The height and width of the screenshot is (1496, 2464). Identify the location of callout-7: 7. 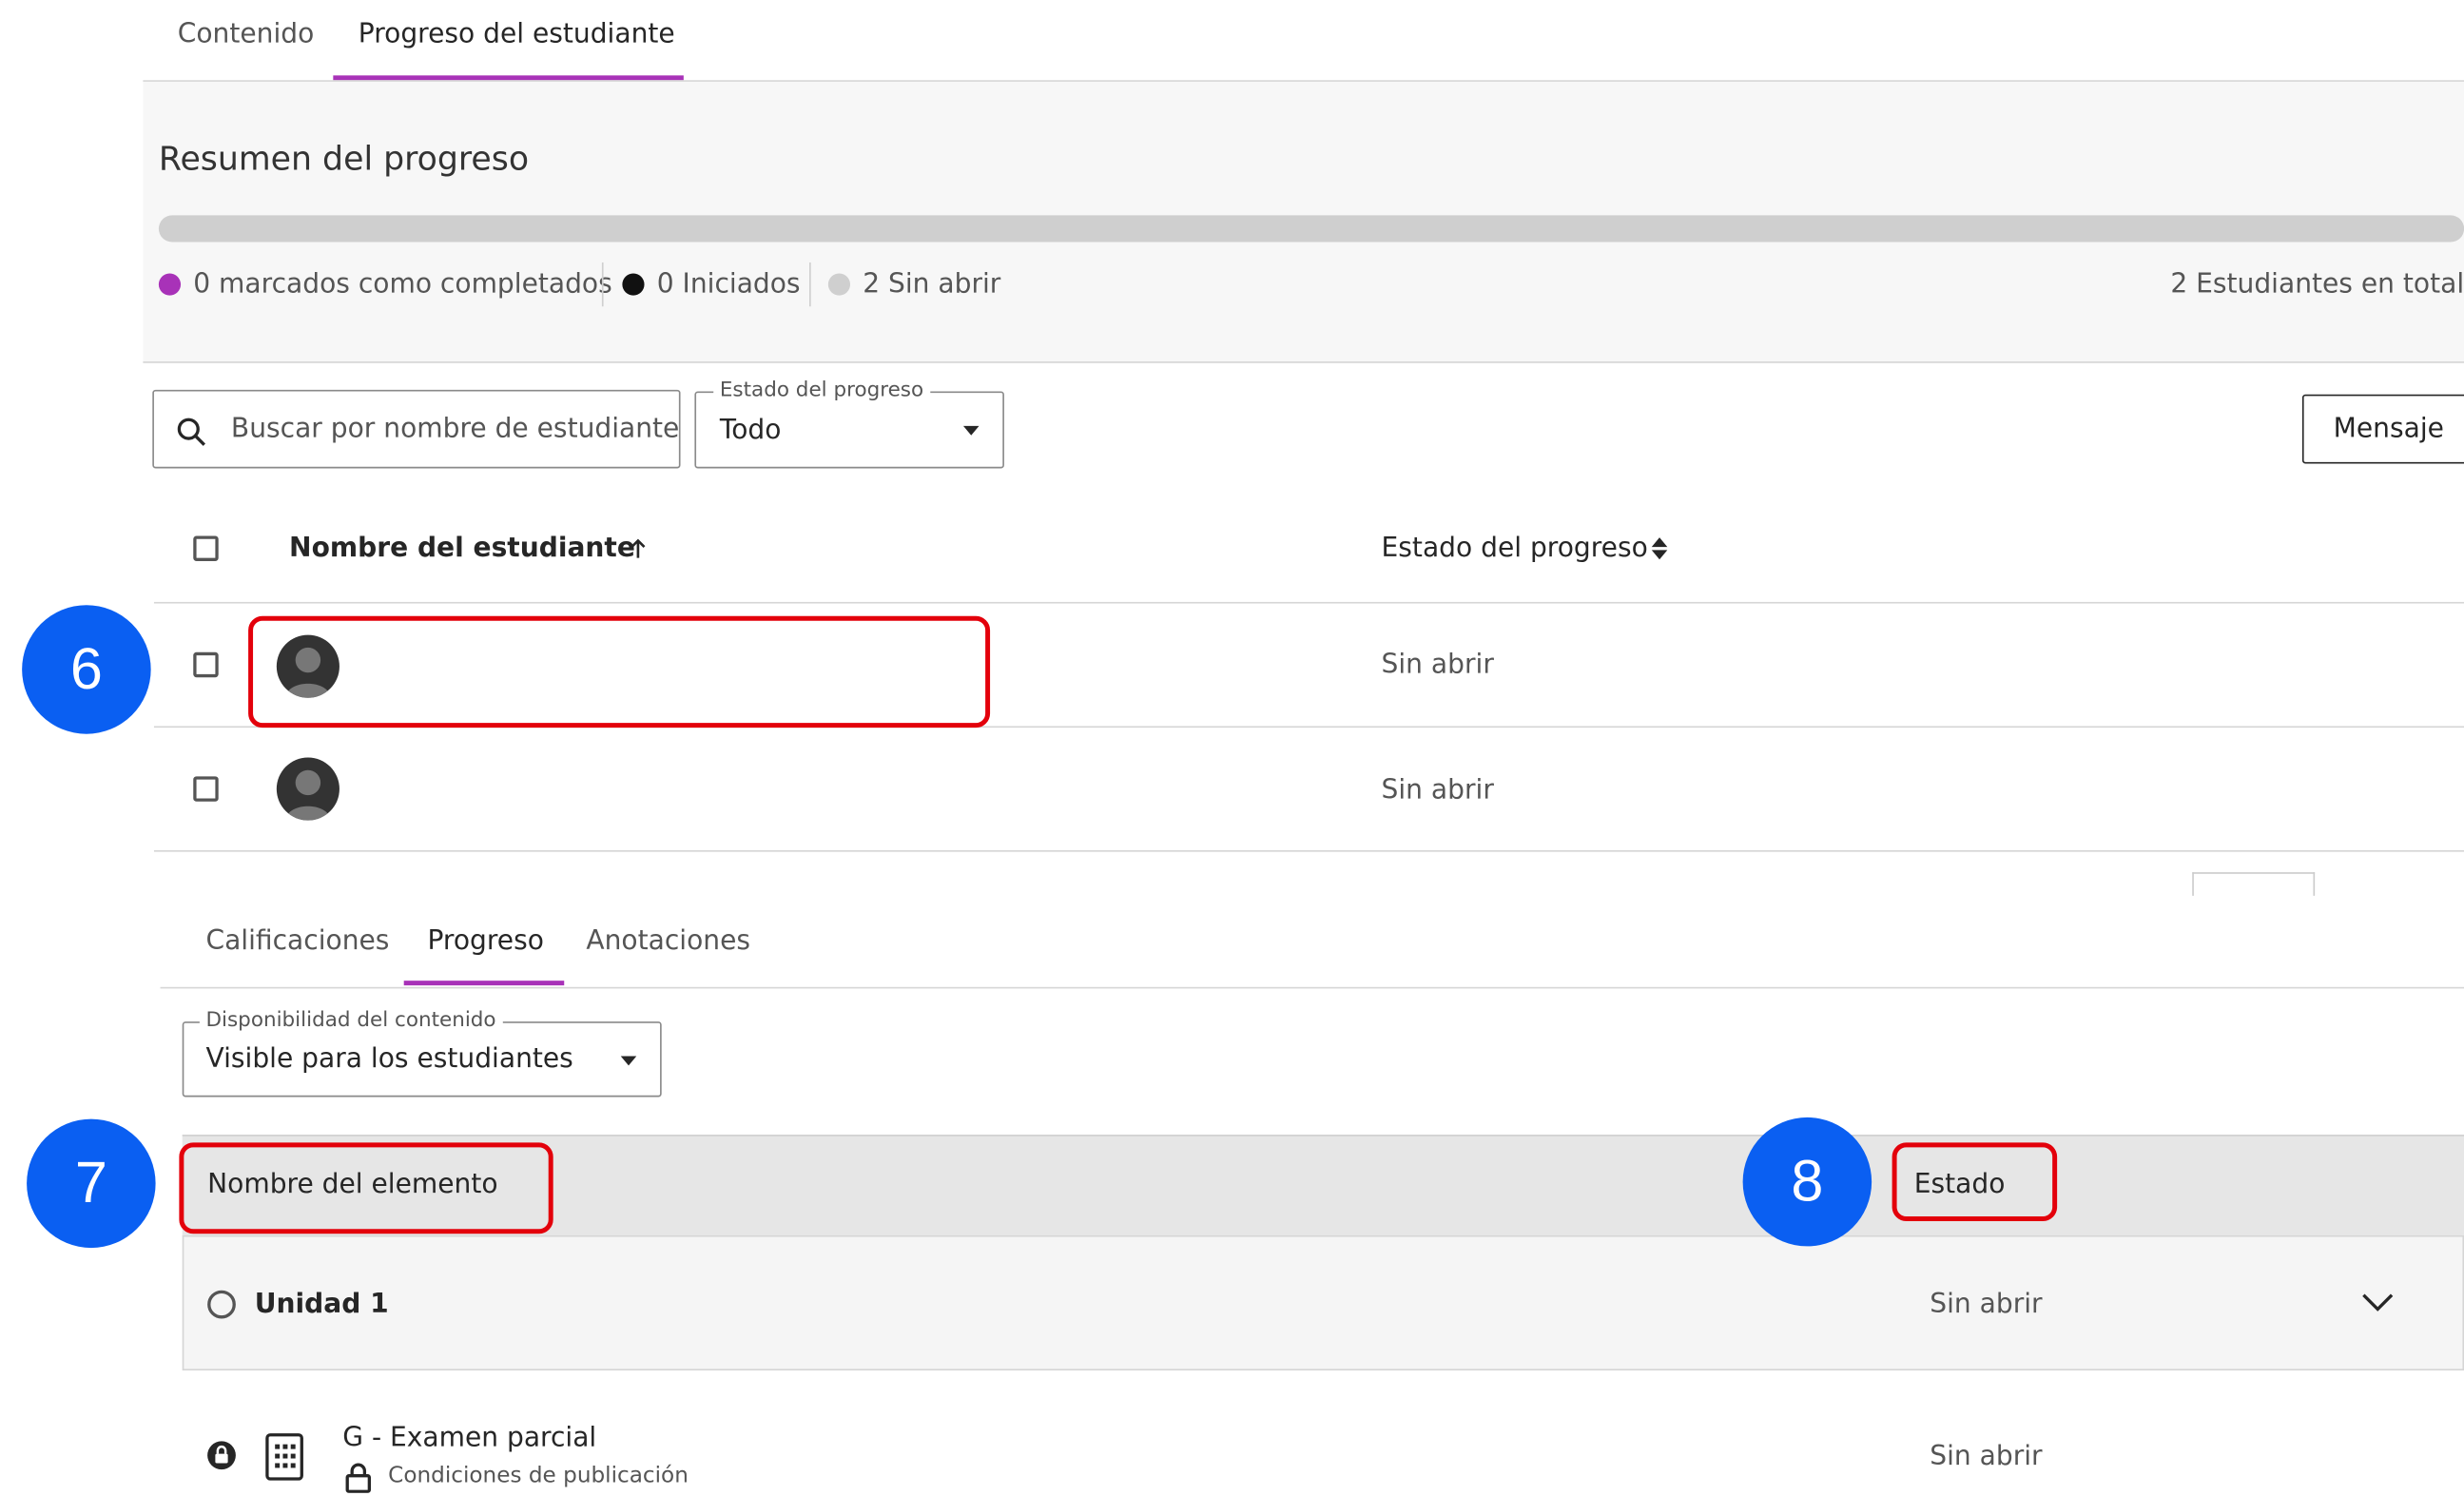
(92, 1184).